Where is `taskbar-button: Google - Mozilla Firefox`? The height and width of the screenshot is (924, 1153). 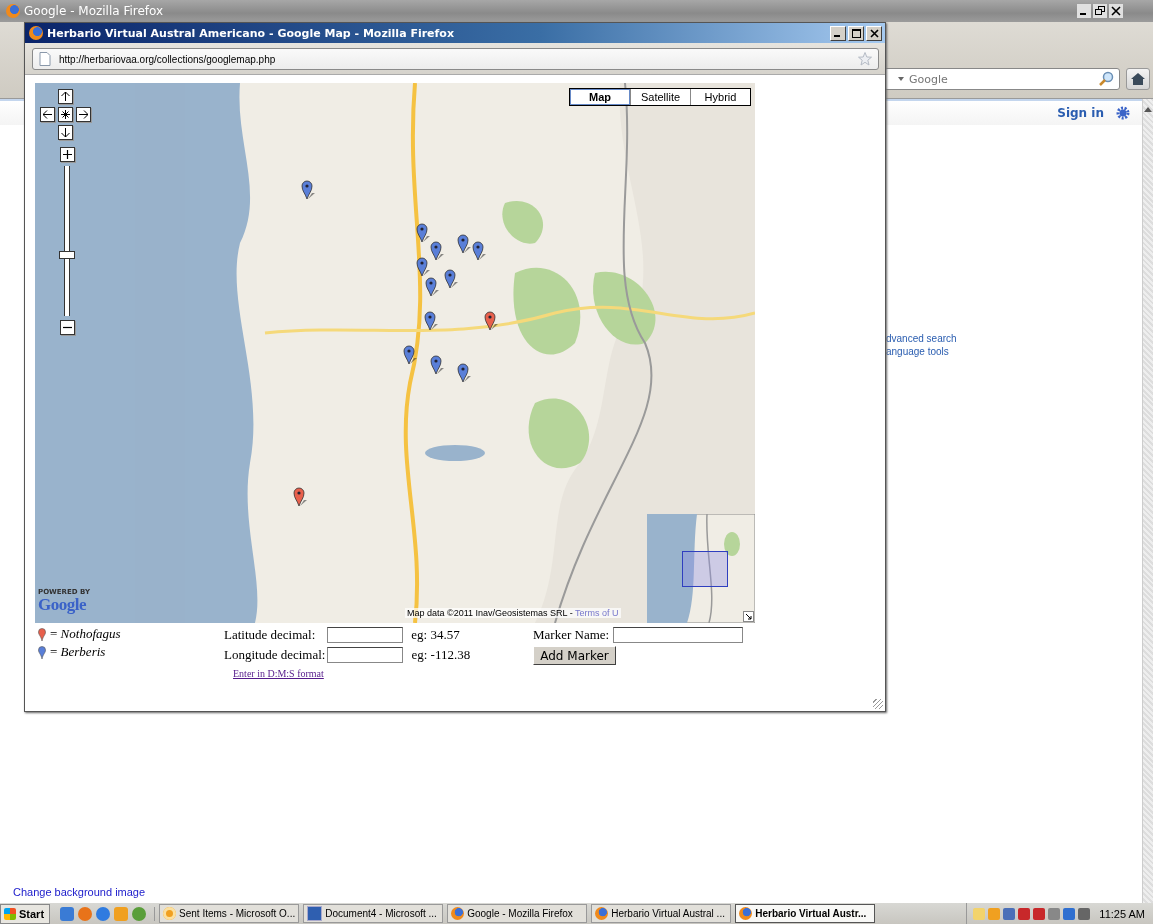
taskbar-button: Google - Mozilla Firefox is located at coordinates (517, 913).